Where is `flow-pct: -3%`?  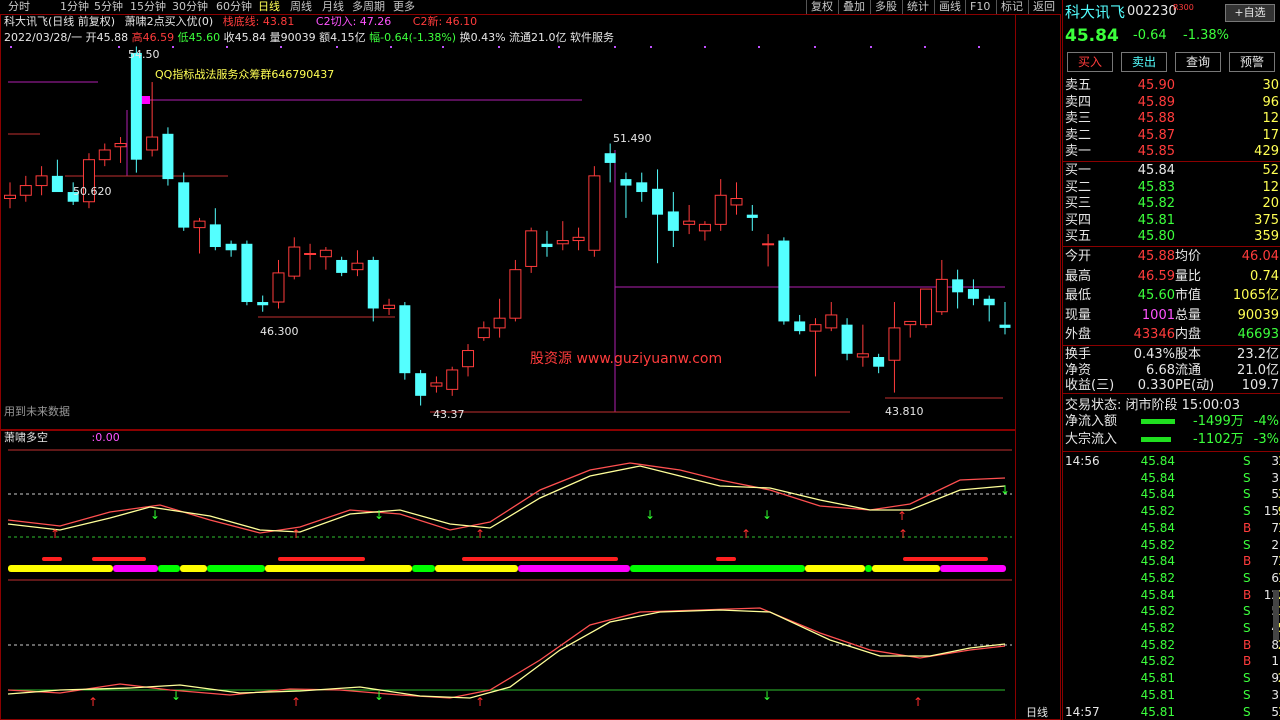 flow-pct: -3% is located at coordinates (1266, 439).